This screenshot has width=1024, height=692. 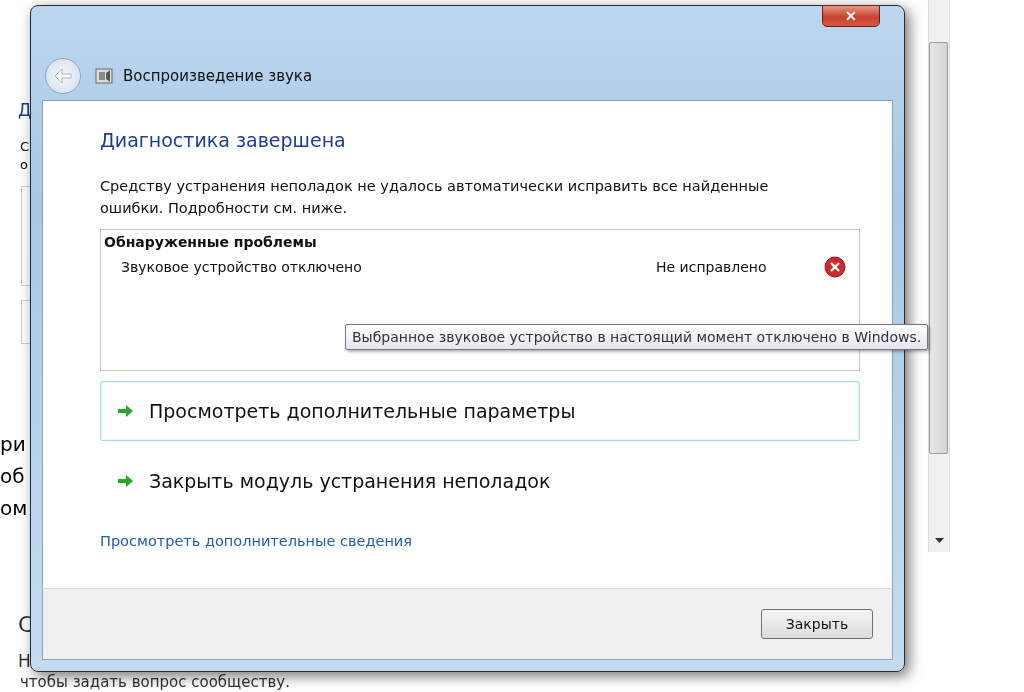 What do you see at coordinates (211, 242) in the screenshot?
I see `panel-title: Обнаруженные проблемы` at bounding box center [211, 242].